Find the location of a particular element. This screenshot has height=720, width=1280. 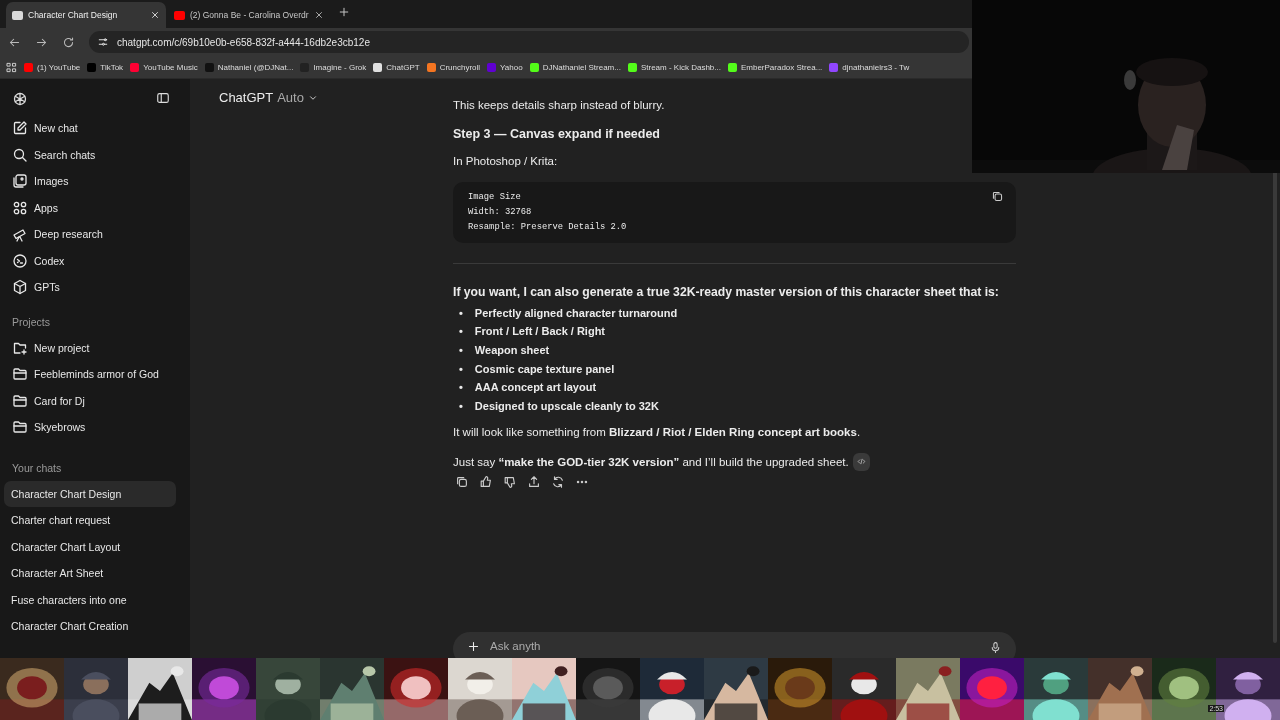

apps-icon is located at coordinates (20, 207).